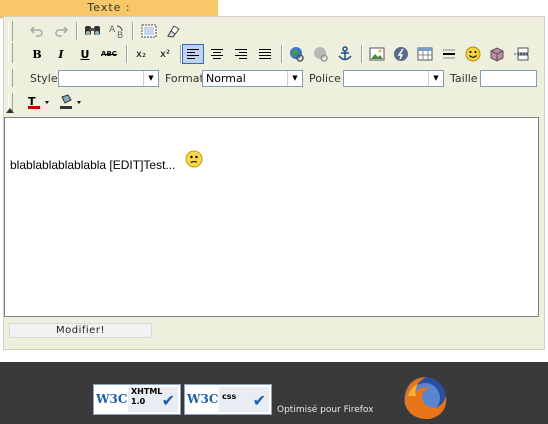 This screenshot has height=424, width=548. What do you see at coordinates (37, 54) in the screenshot?
I see `bold-button: B` at bounding box center [37, 54].